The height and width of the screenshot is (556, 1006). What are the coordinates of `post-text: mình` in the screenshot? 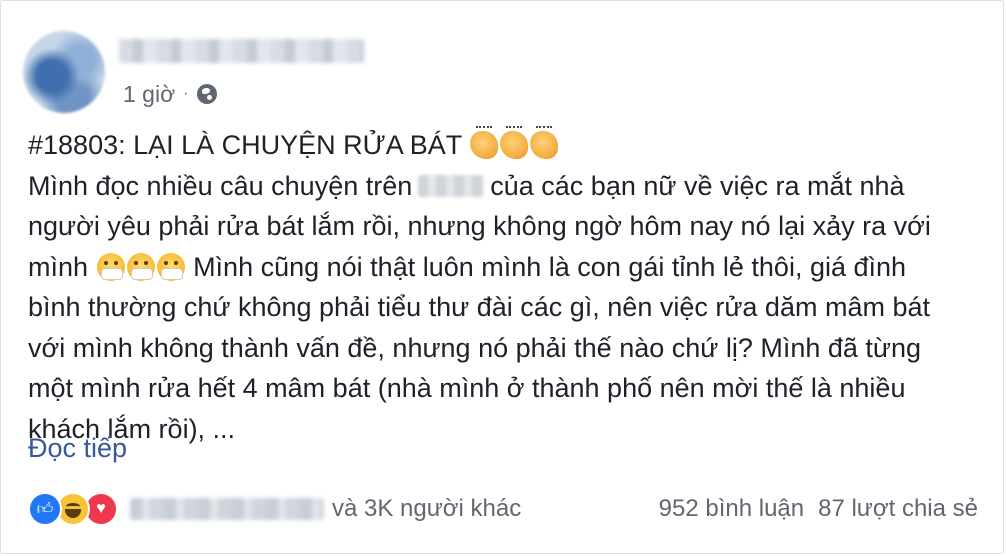 It's located at (58, 266).